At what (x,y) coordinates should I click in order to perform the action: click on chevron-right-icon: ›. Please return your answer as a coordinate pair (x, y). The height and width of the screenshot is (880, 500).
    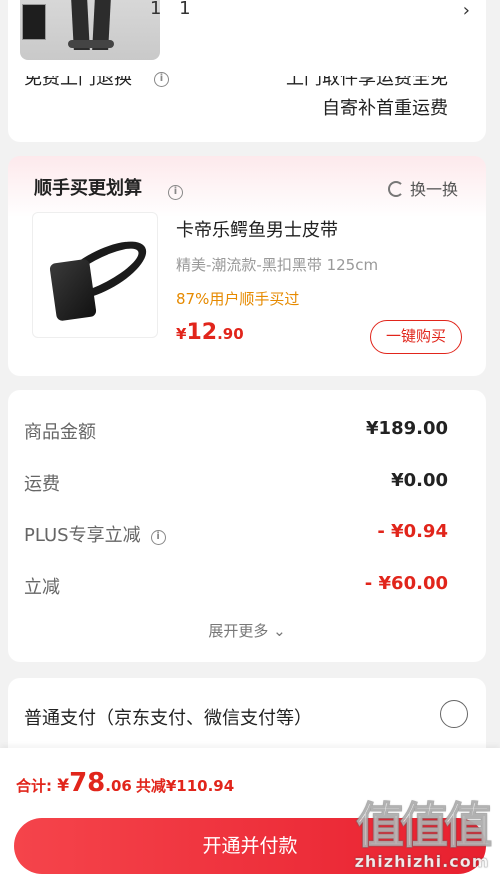
    Looking at the image, I should click on (466, 10).